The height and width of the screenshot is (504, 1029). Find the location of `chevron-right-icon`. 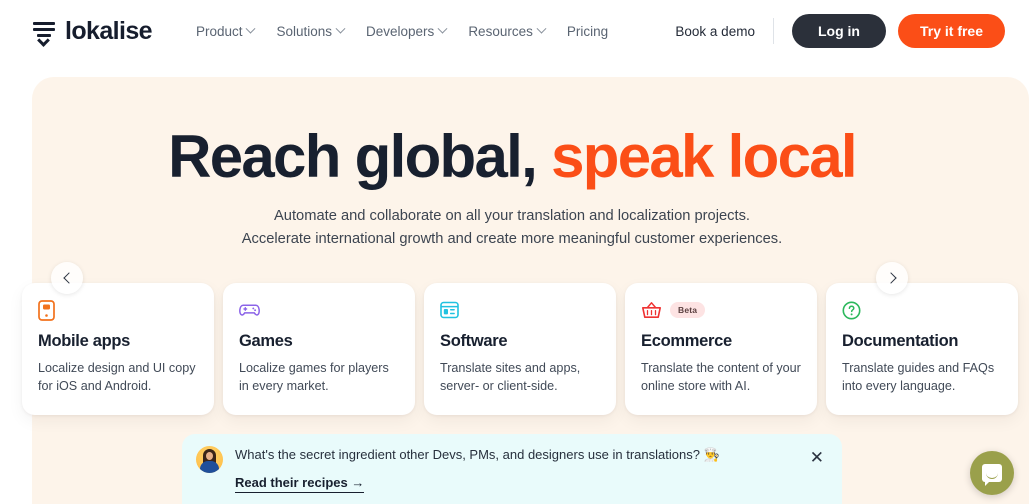

chevron-right-icon is located at coordinates (890, 278).